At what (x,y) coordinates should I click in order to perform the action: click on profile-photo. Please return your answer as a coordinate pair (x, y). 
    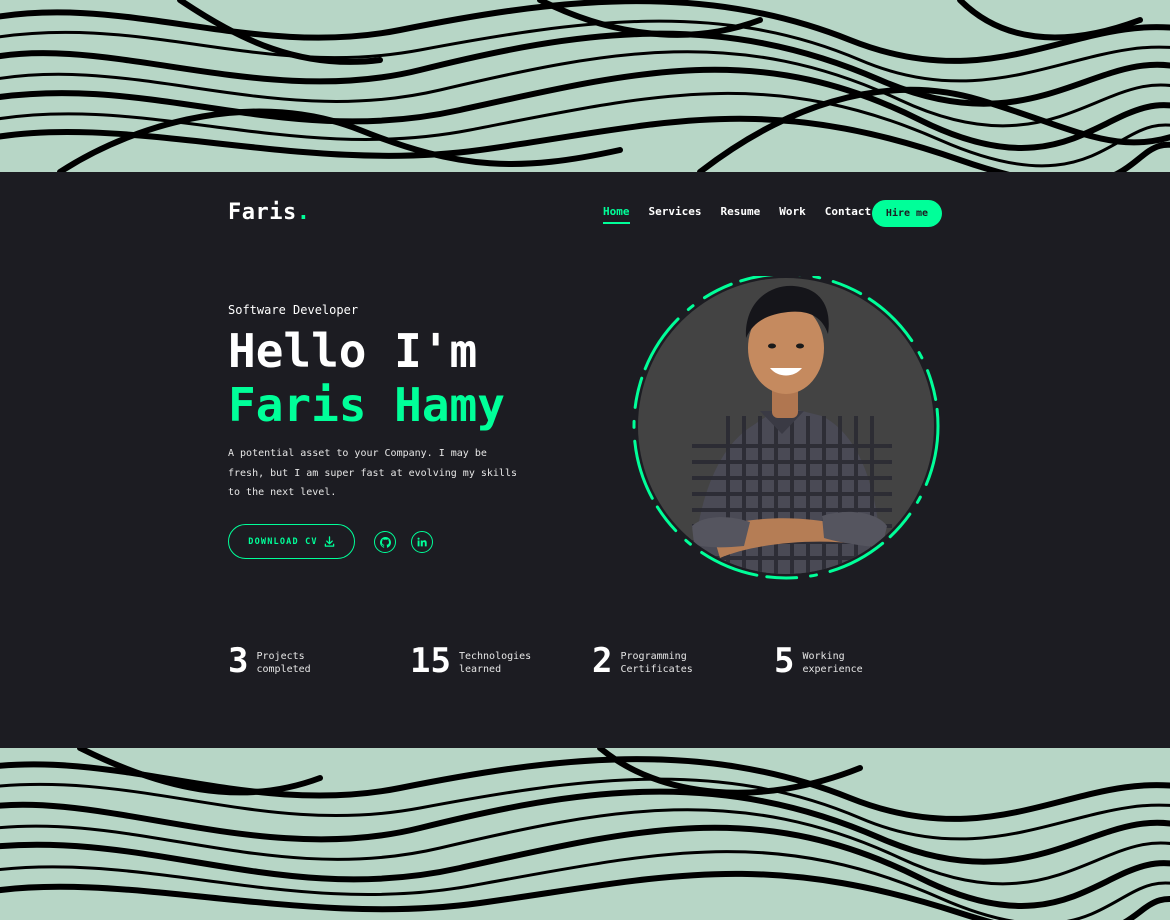
    Looking at the image, I should click on (786, 428).